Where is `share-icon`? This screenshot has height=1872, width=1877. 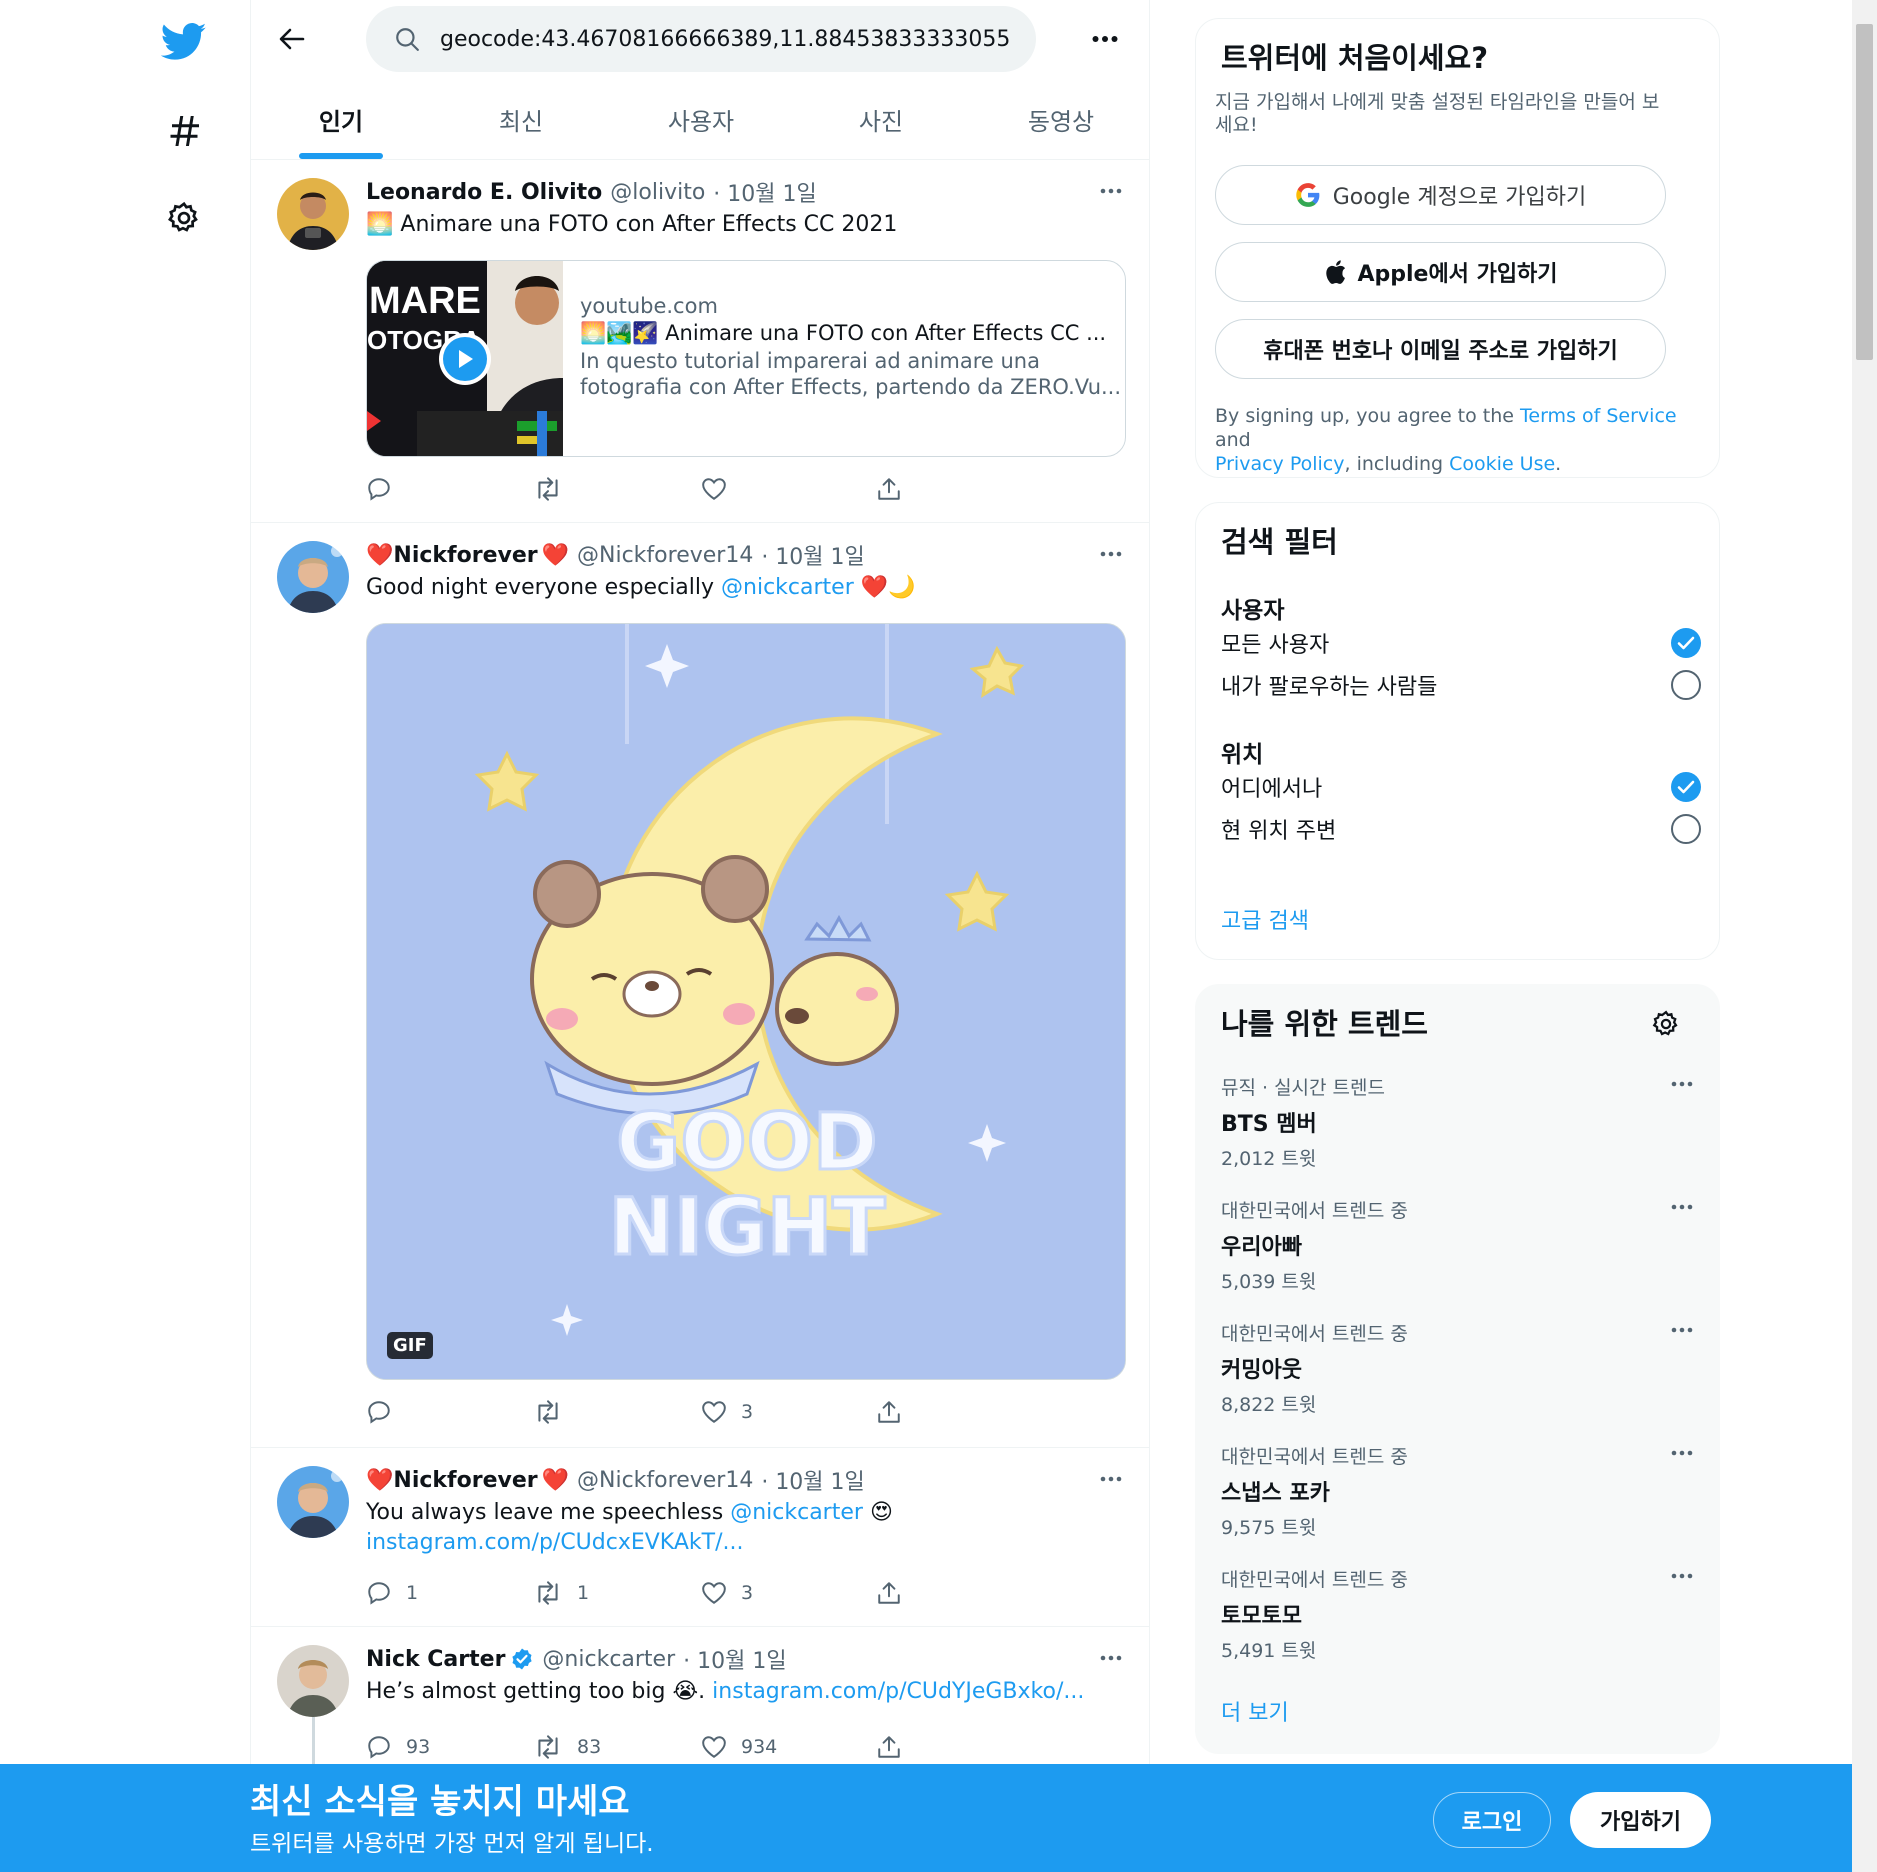
share-icon is located at coordinates (889, 1593).